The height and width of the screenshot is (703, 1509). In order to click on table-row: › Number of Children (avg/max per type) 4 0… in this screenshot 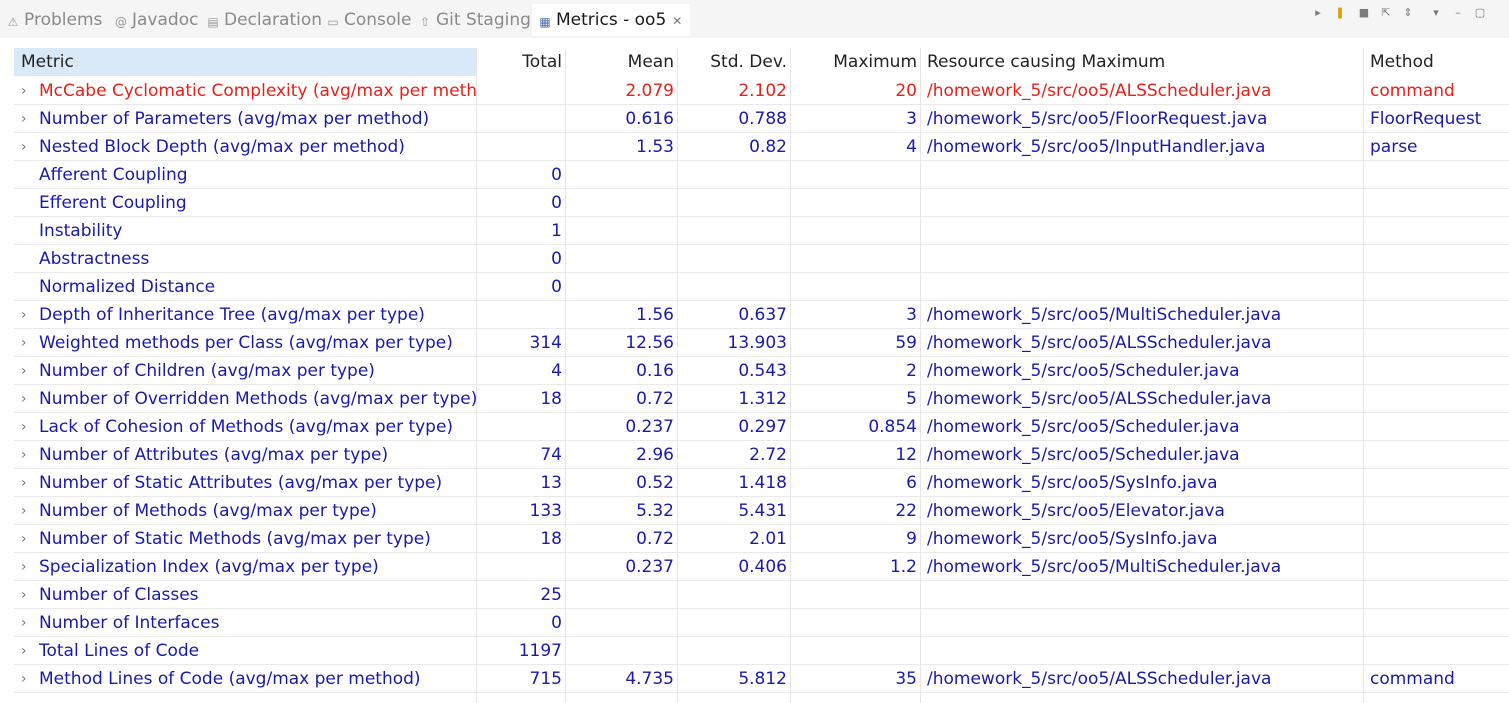, I will do `click(761, 371)`.